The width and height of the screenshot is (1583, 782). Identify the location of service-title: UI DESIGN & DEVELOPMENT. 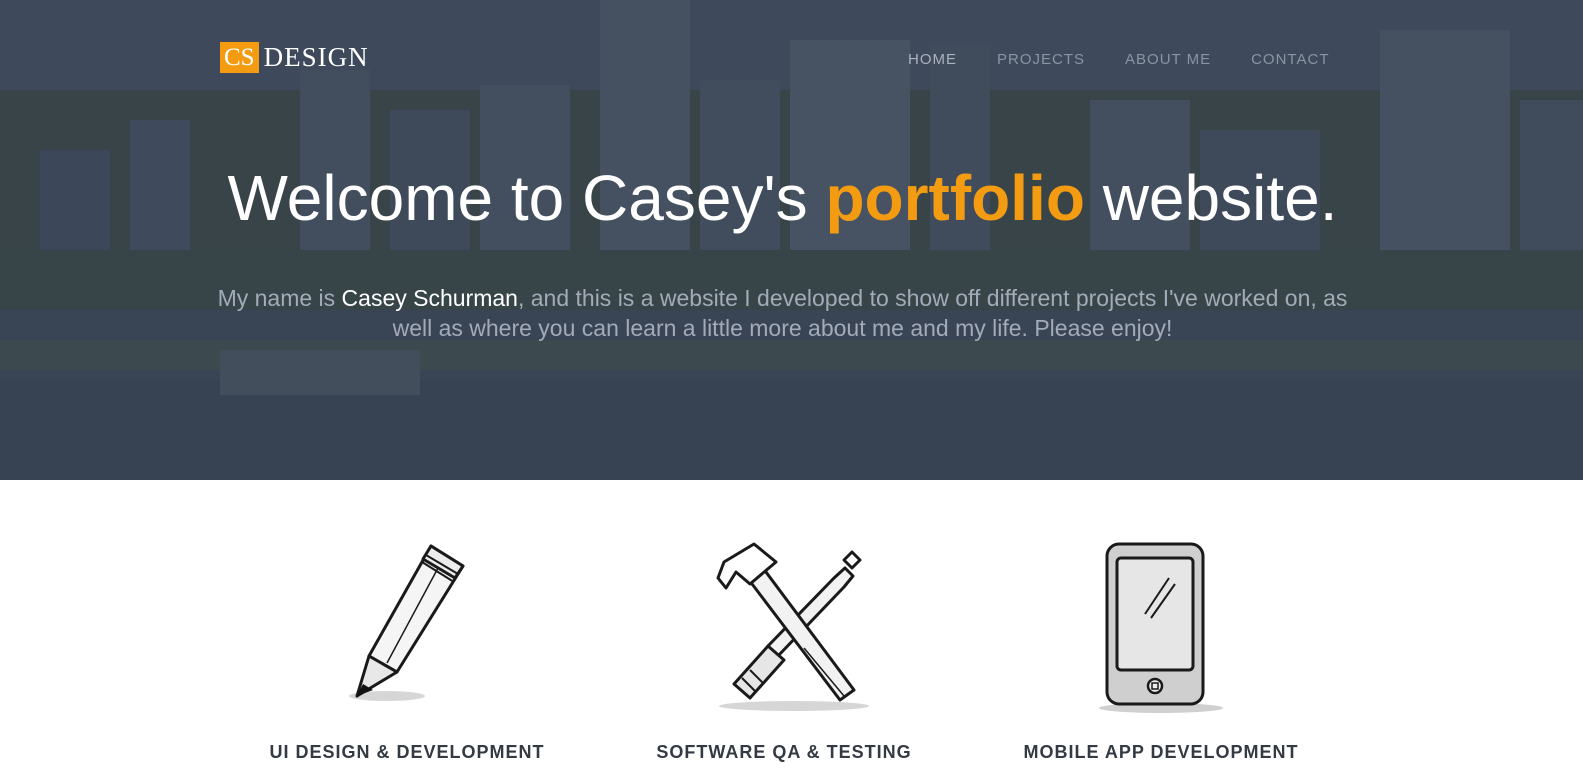
(407, 752).